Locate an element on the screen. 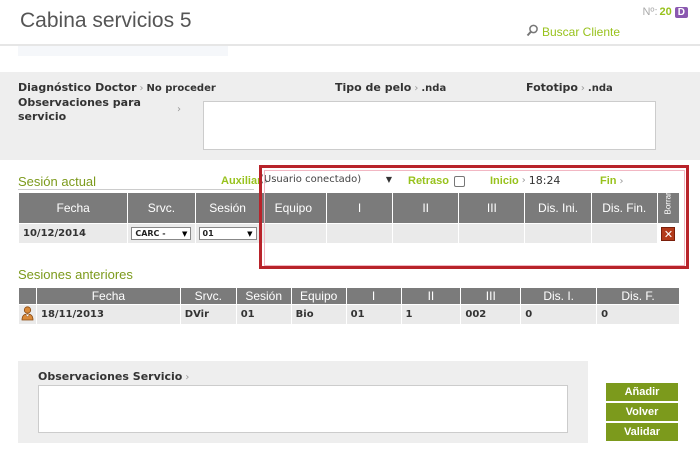 This screenshot has height=450, width=700. counter-label: Nº: is located at coordinates (650, 12).